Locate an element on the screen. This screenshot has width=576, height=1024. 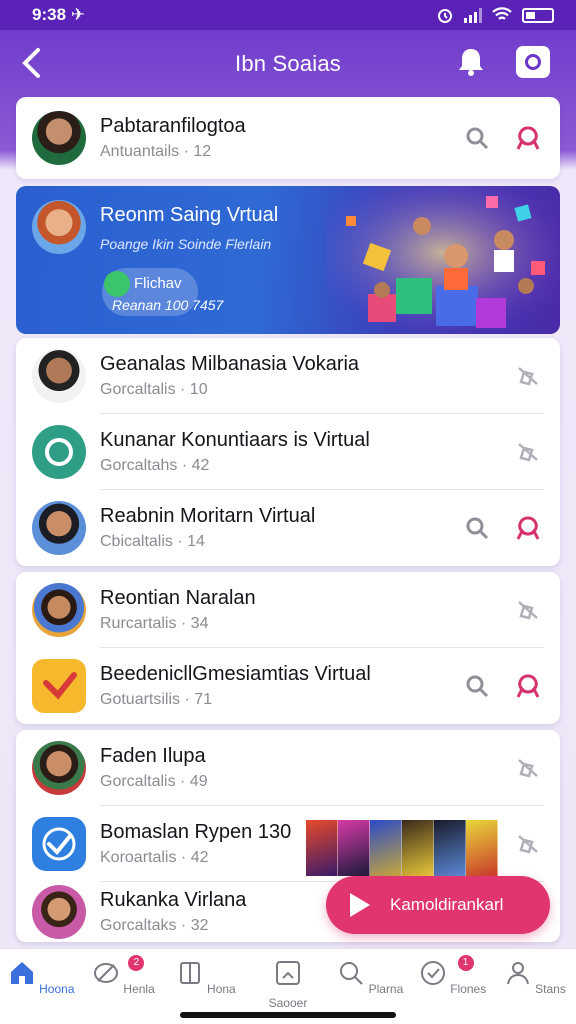
nav-item-leaf: 2 Henla is located at coordinates (123, 989).